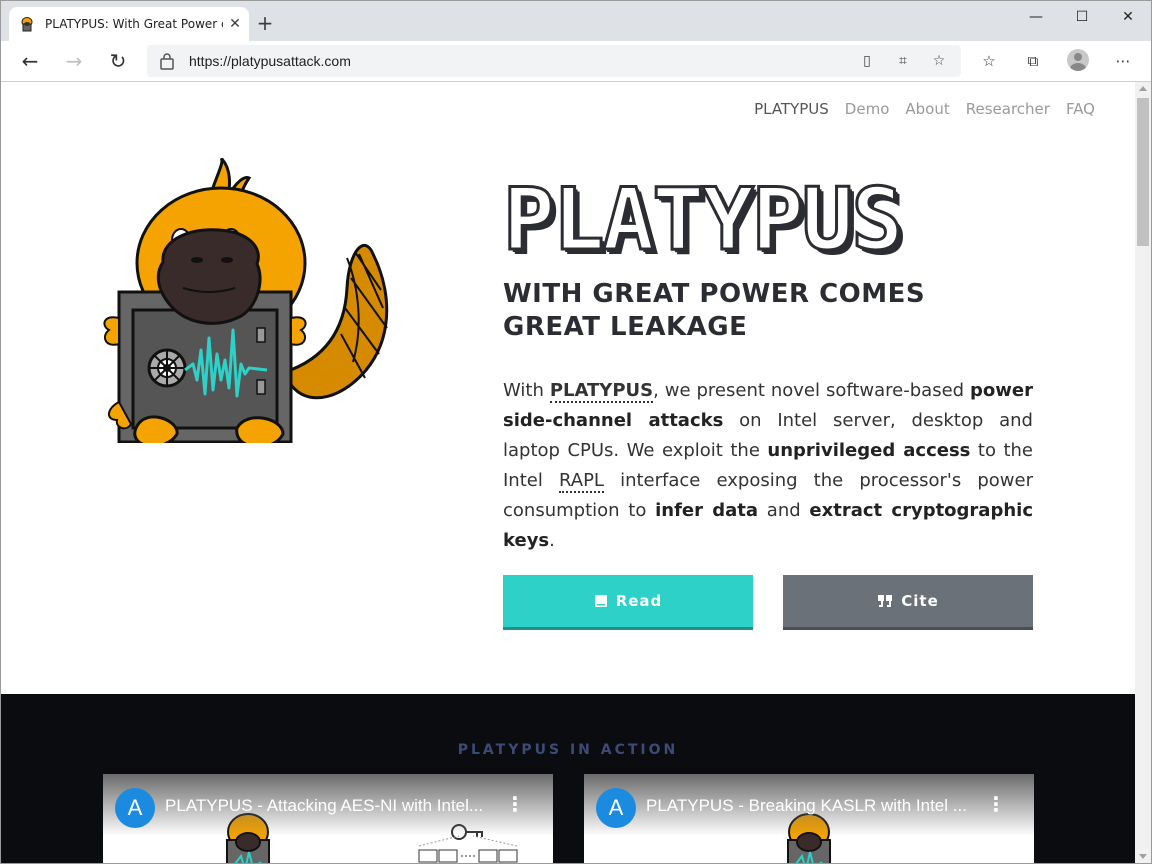  What do you see at coordinates (714, 310) in the screenshot?
I see `hero-tagline: WITH GREAT POWER COMES GREAT LEAKAGE` at bounding box center [714, 310].